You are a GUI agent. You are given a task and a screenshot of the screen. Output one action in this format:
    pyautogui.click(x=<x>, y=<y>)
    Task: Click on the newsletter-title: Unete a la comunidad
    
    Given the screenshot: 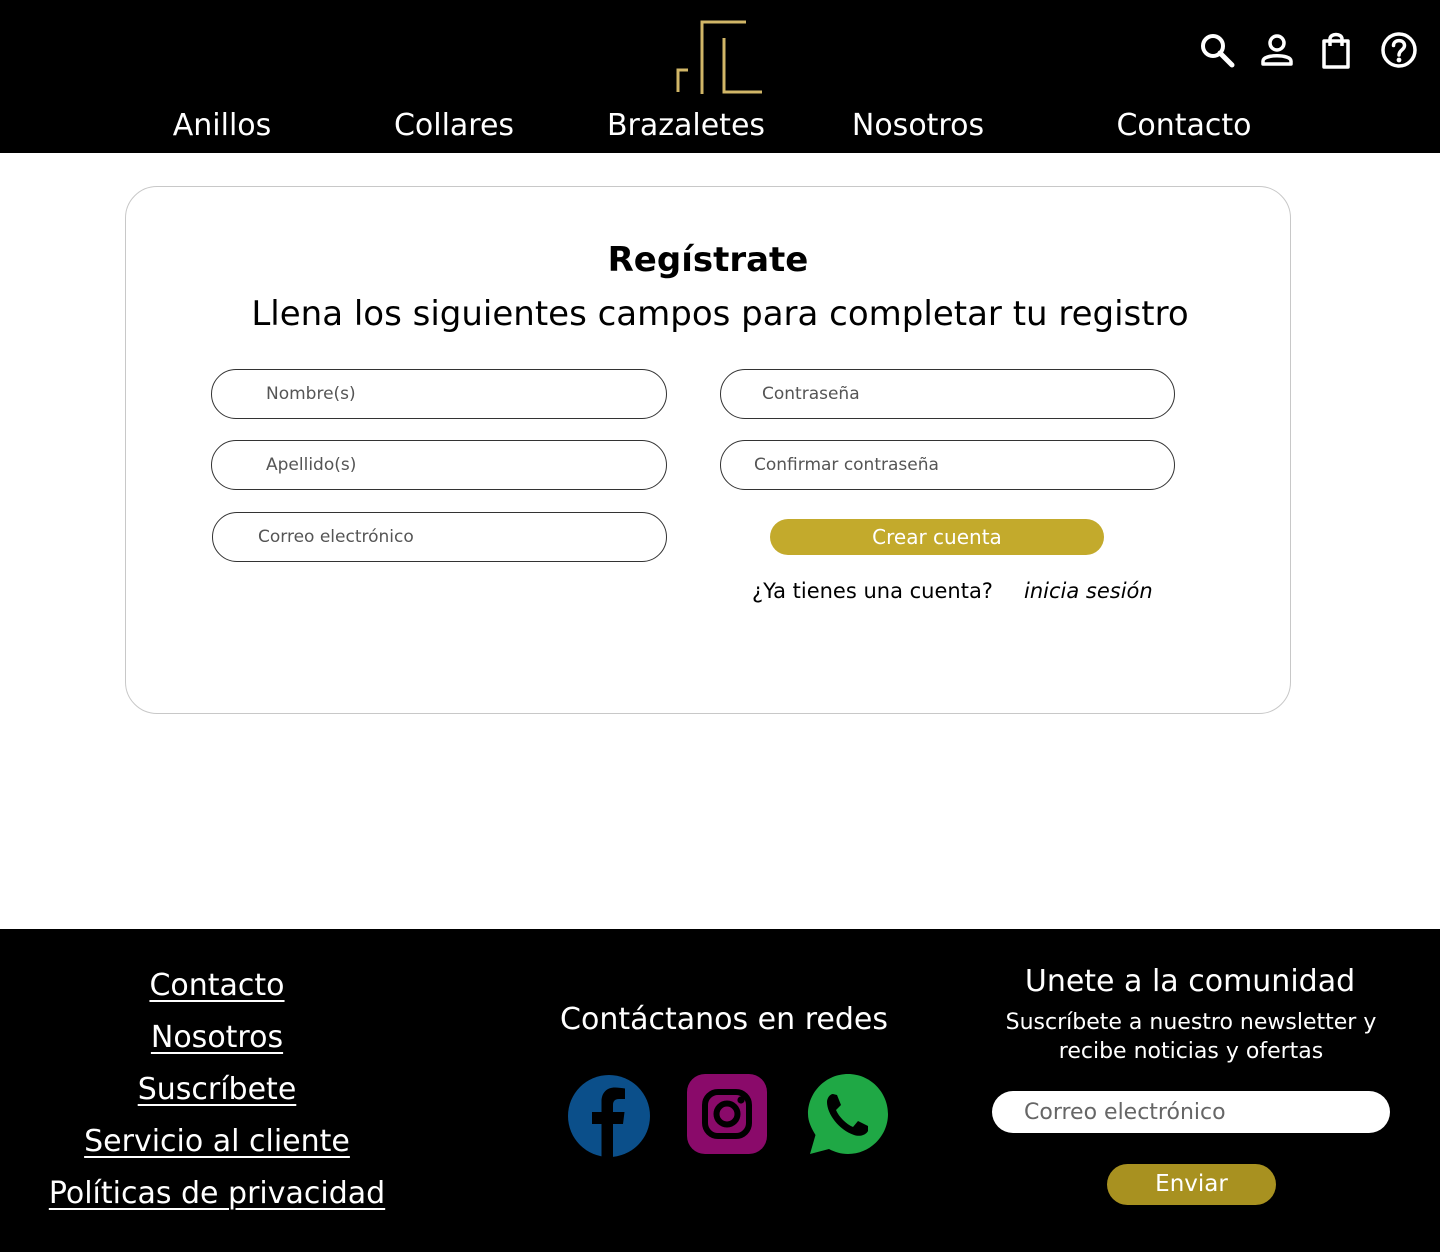 What is the action you would take?
    pyautogui.click(x=1190, y=981)
    